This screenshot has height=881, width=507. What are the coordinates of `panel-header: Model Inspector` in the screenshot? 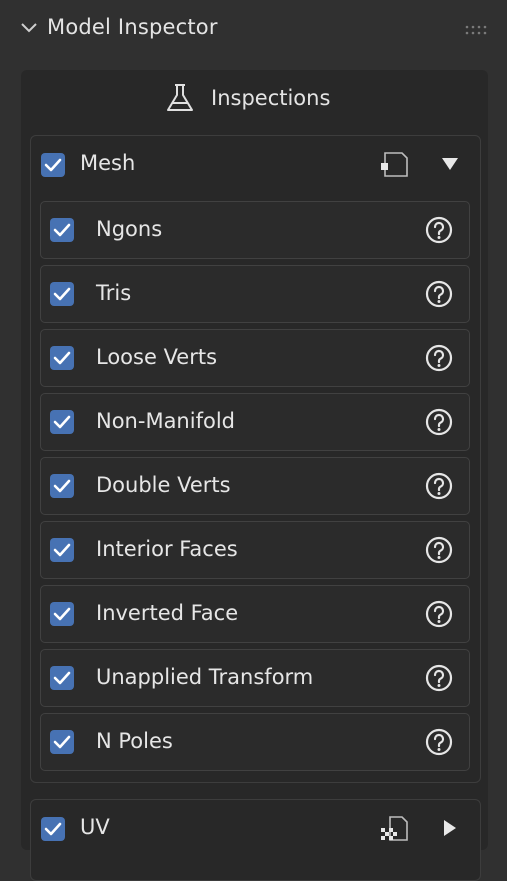 It's located at (253, 30).